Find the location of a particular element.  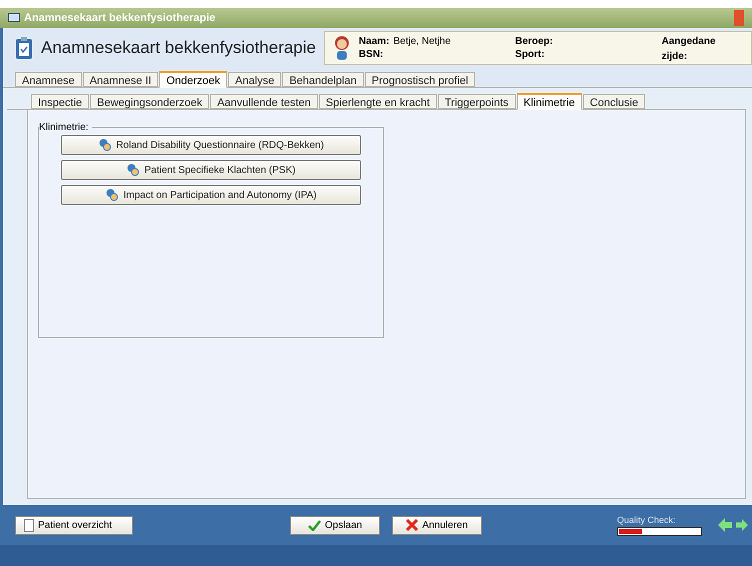

name-value: Betje, Netjhe is located at coordinates (422, 41).